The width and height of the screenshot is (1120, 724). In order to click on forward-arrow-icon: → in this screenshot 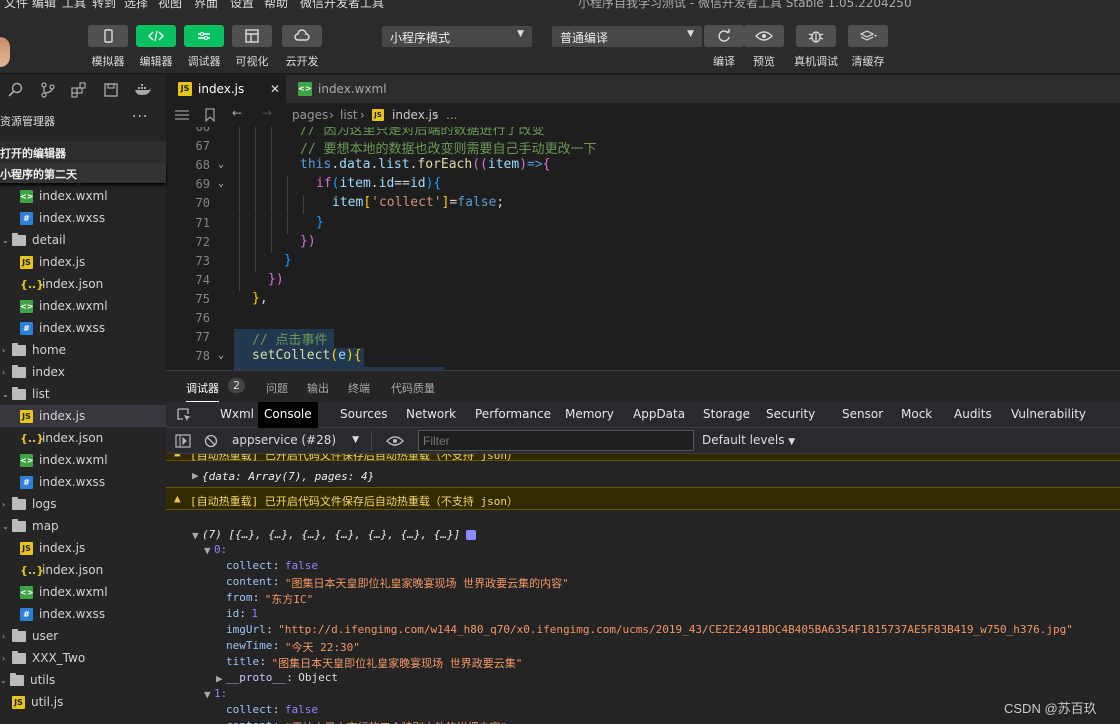, I will do `click(267, 113)`.